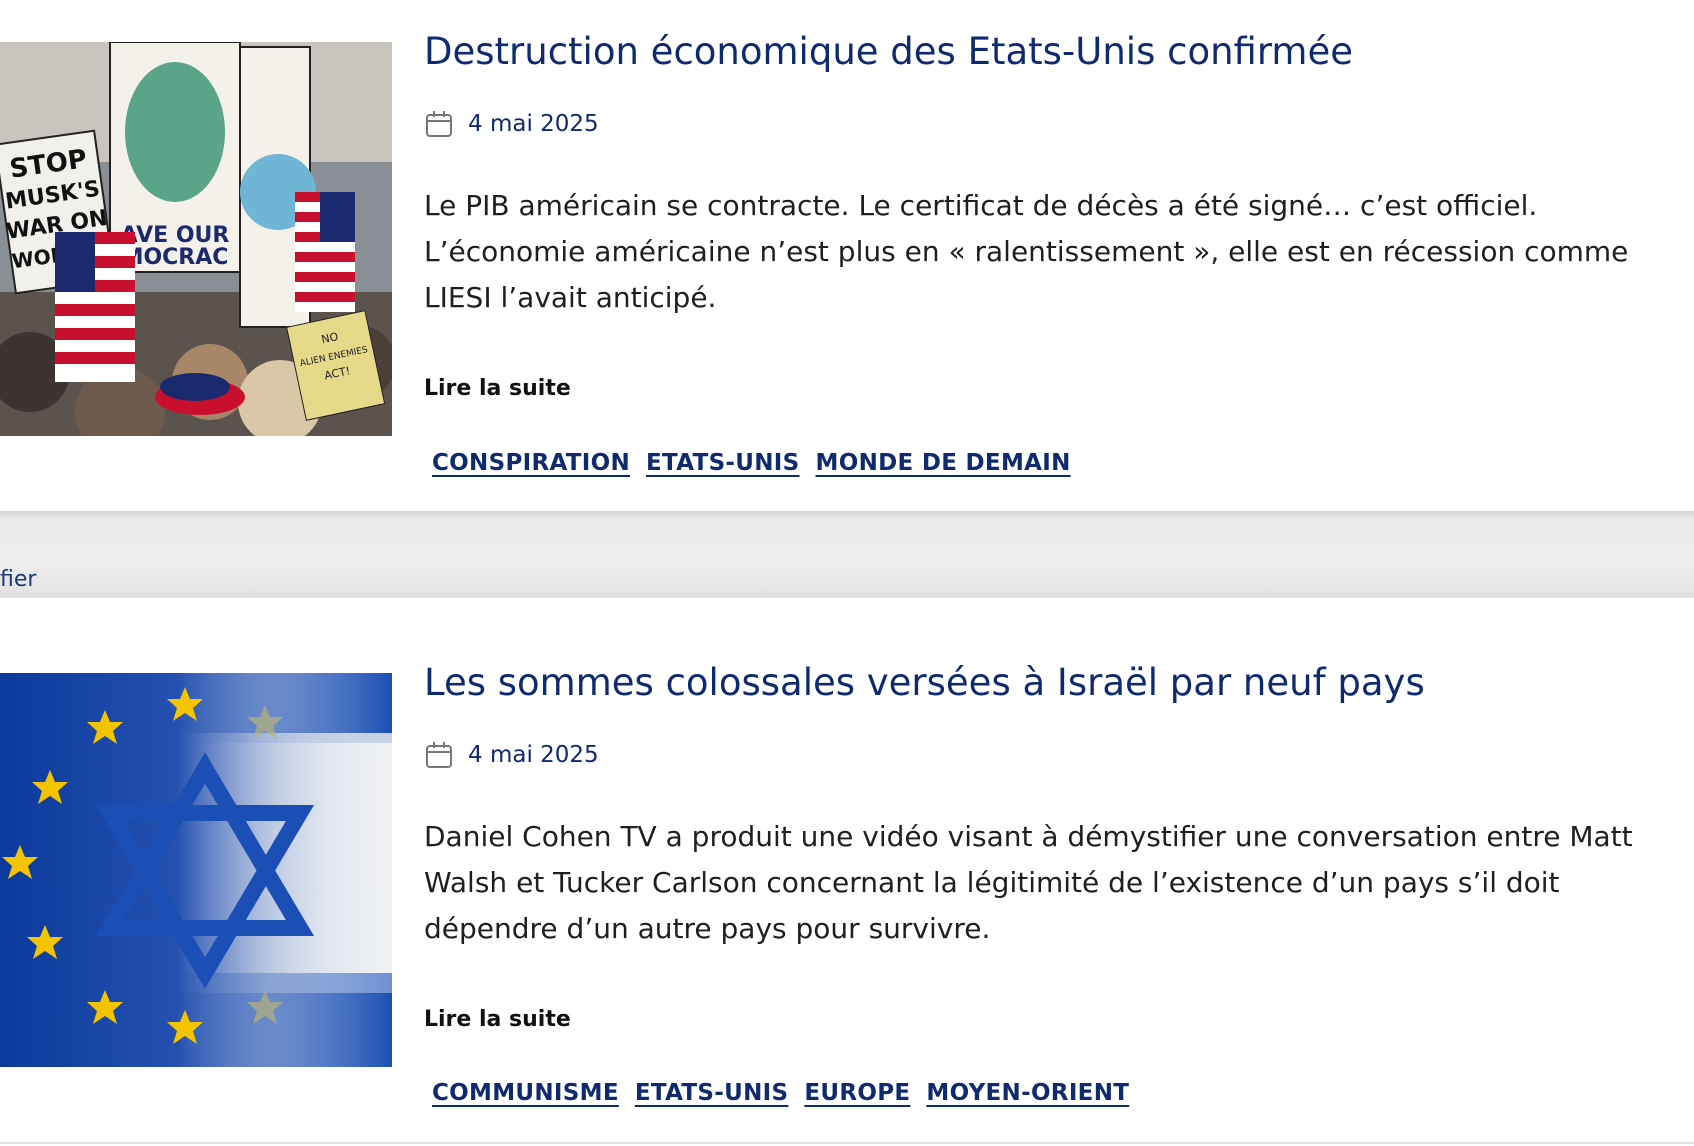  I want to click on svg-text: MOCRAC, so click(175, 257).